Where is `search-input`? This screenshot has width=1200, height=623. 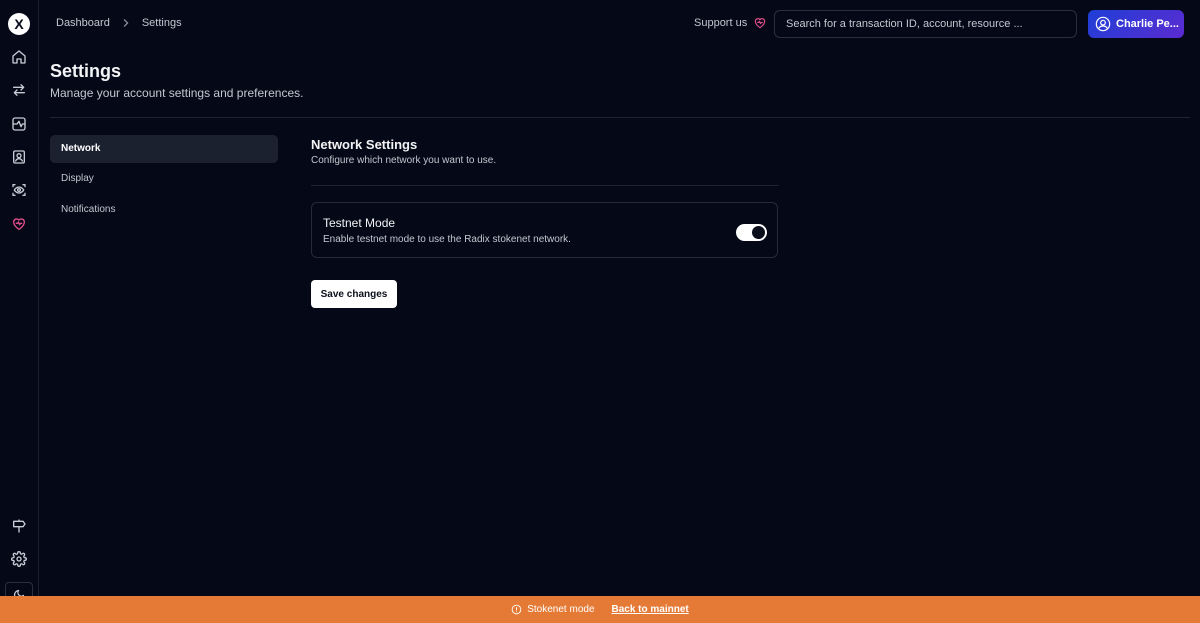
search-input is located at coordinates (925, 24).